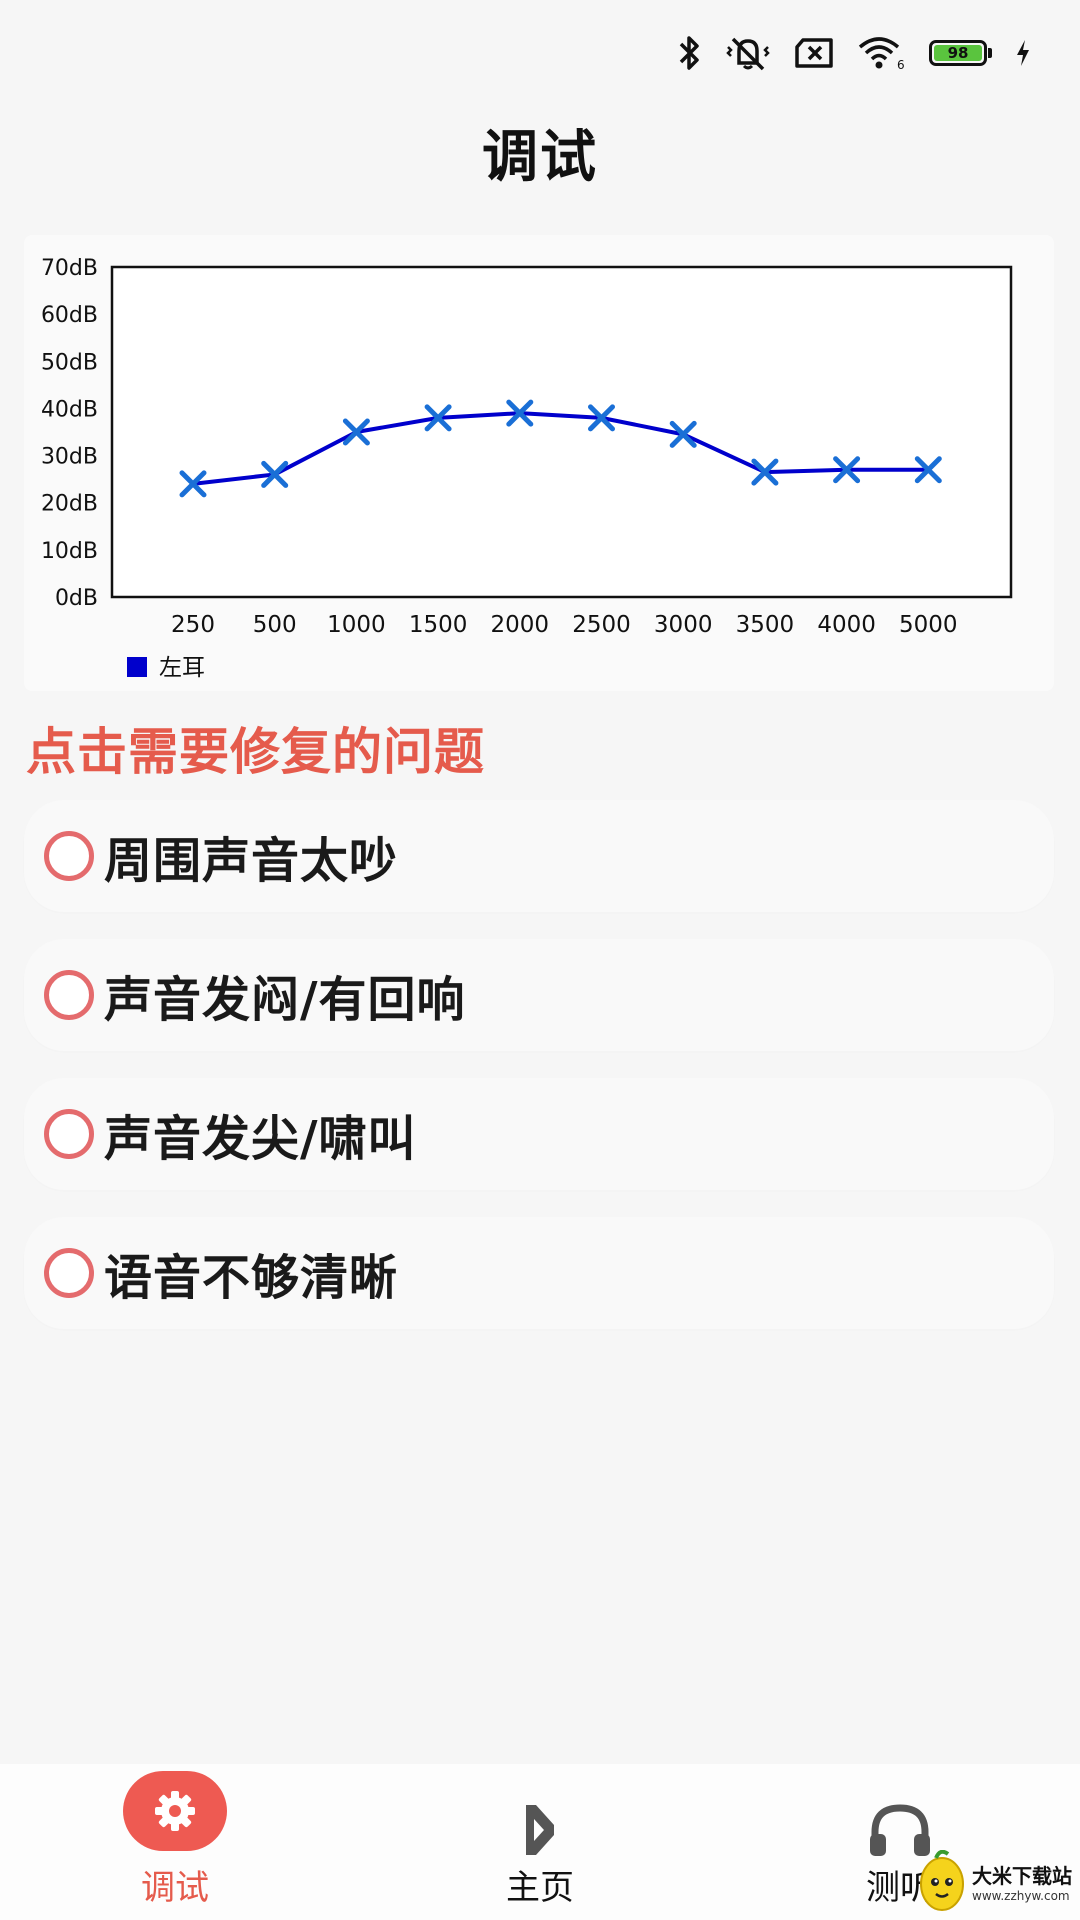 The width and height of the screenshot is (1080, 1920). Describe the element at coordinates (137, 667) in the screenshot. I see `legend-swatch` at that location.